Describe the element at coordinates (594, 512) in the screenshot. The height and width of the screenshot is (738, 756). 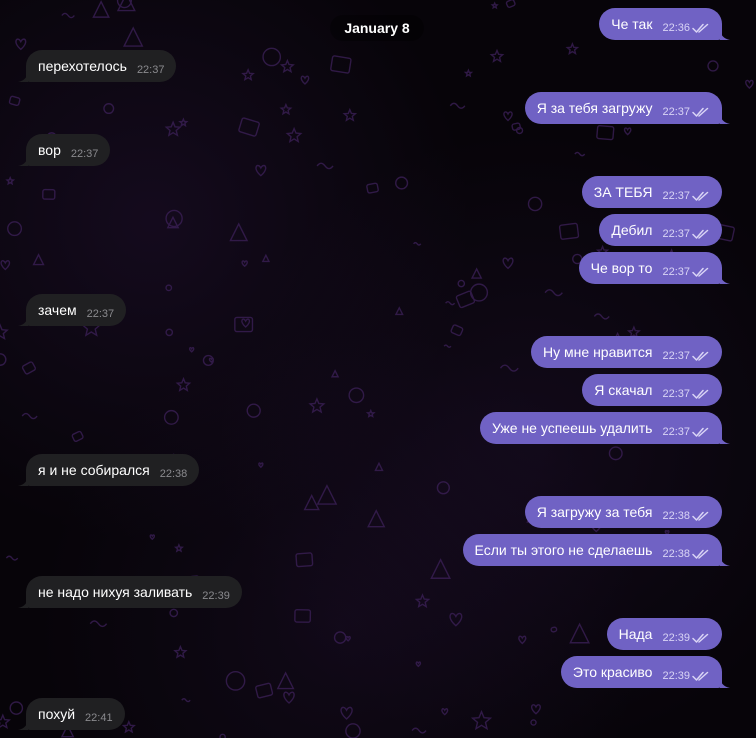
I see `message-text: Я загружу за тебя` at that location.